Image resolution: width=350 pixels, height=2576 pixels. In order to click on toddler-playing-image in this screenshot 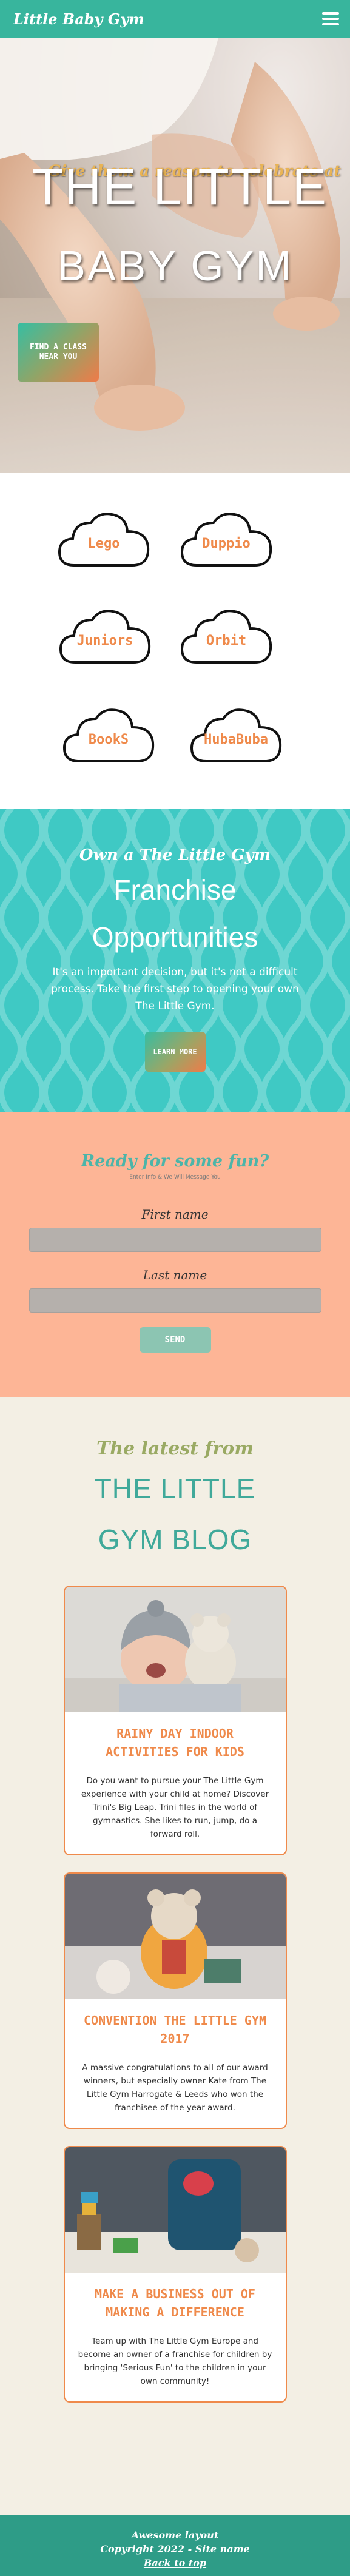, I will do `click(175, 2210)`.